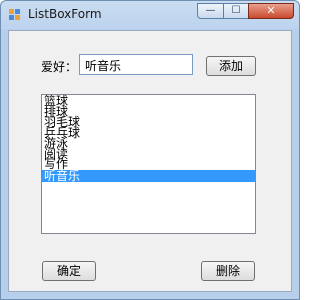 The width and height of the screenshot is (320, 300). I want to click on hobby-input: 听音乐, so click(136, 64).